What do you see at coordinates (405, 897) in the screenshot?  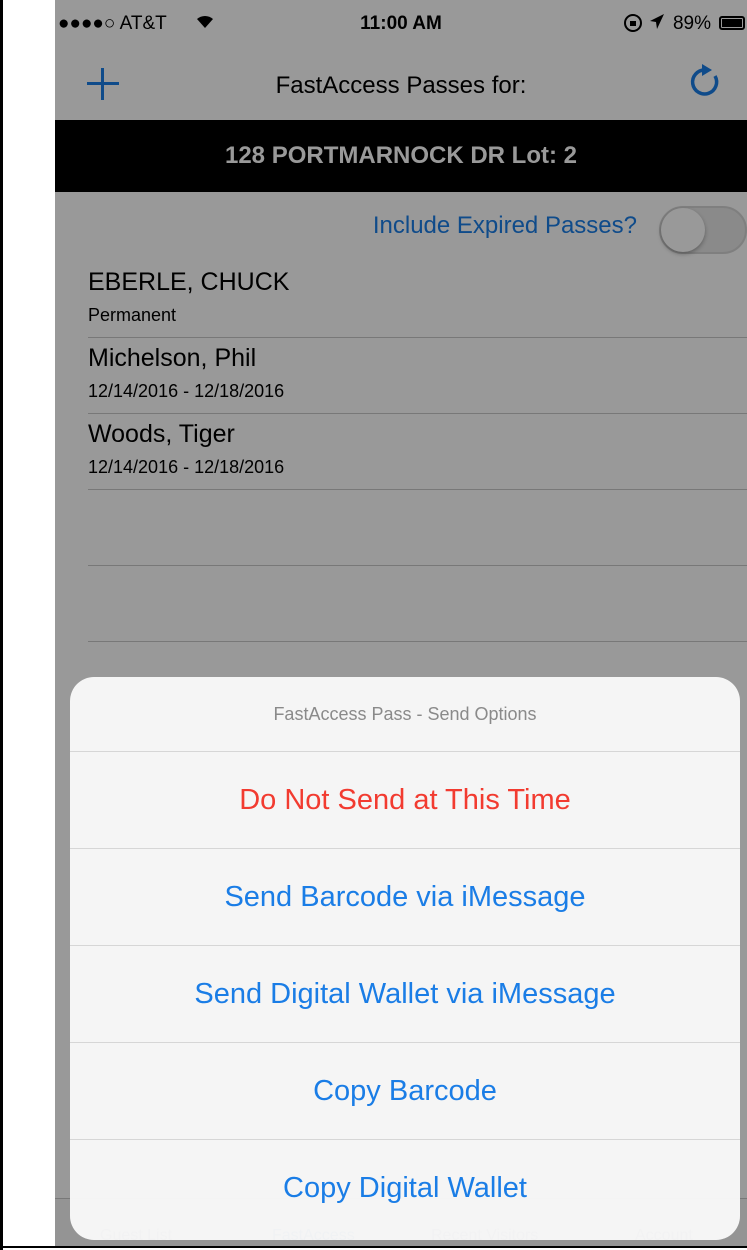 I see `send-barcode-imessage-button: Send Barcode via iMessage` at bounding box center [405, 897].